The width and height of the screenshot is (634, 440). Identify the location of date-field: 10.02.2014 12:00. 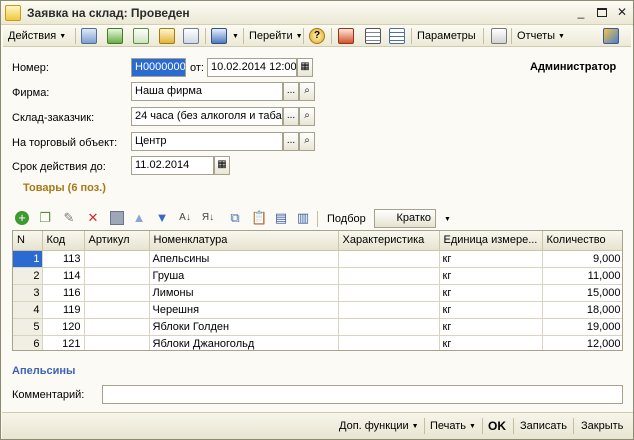
(252, 67).